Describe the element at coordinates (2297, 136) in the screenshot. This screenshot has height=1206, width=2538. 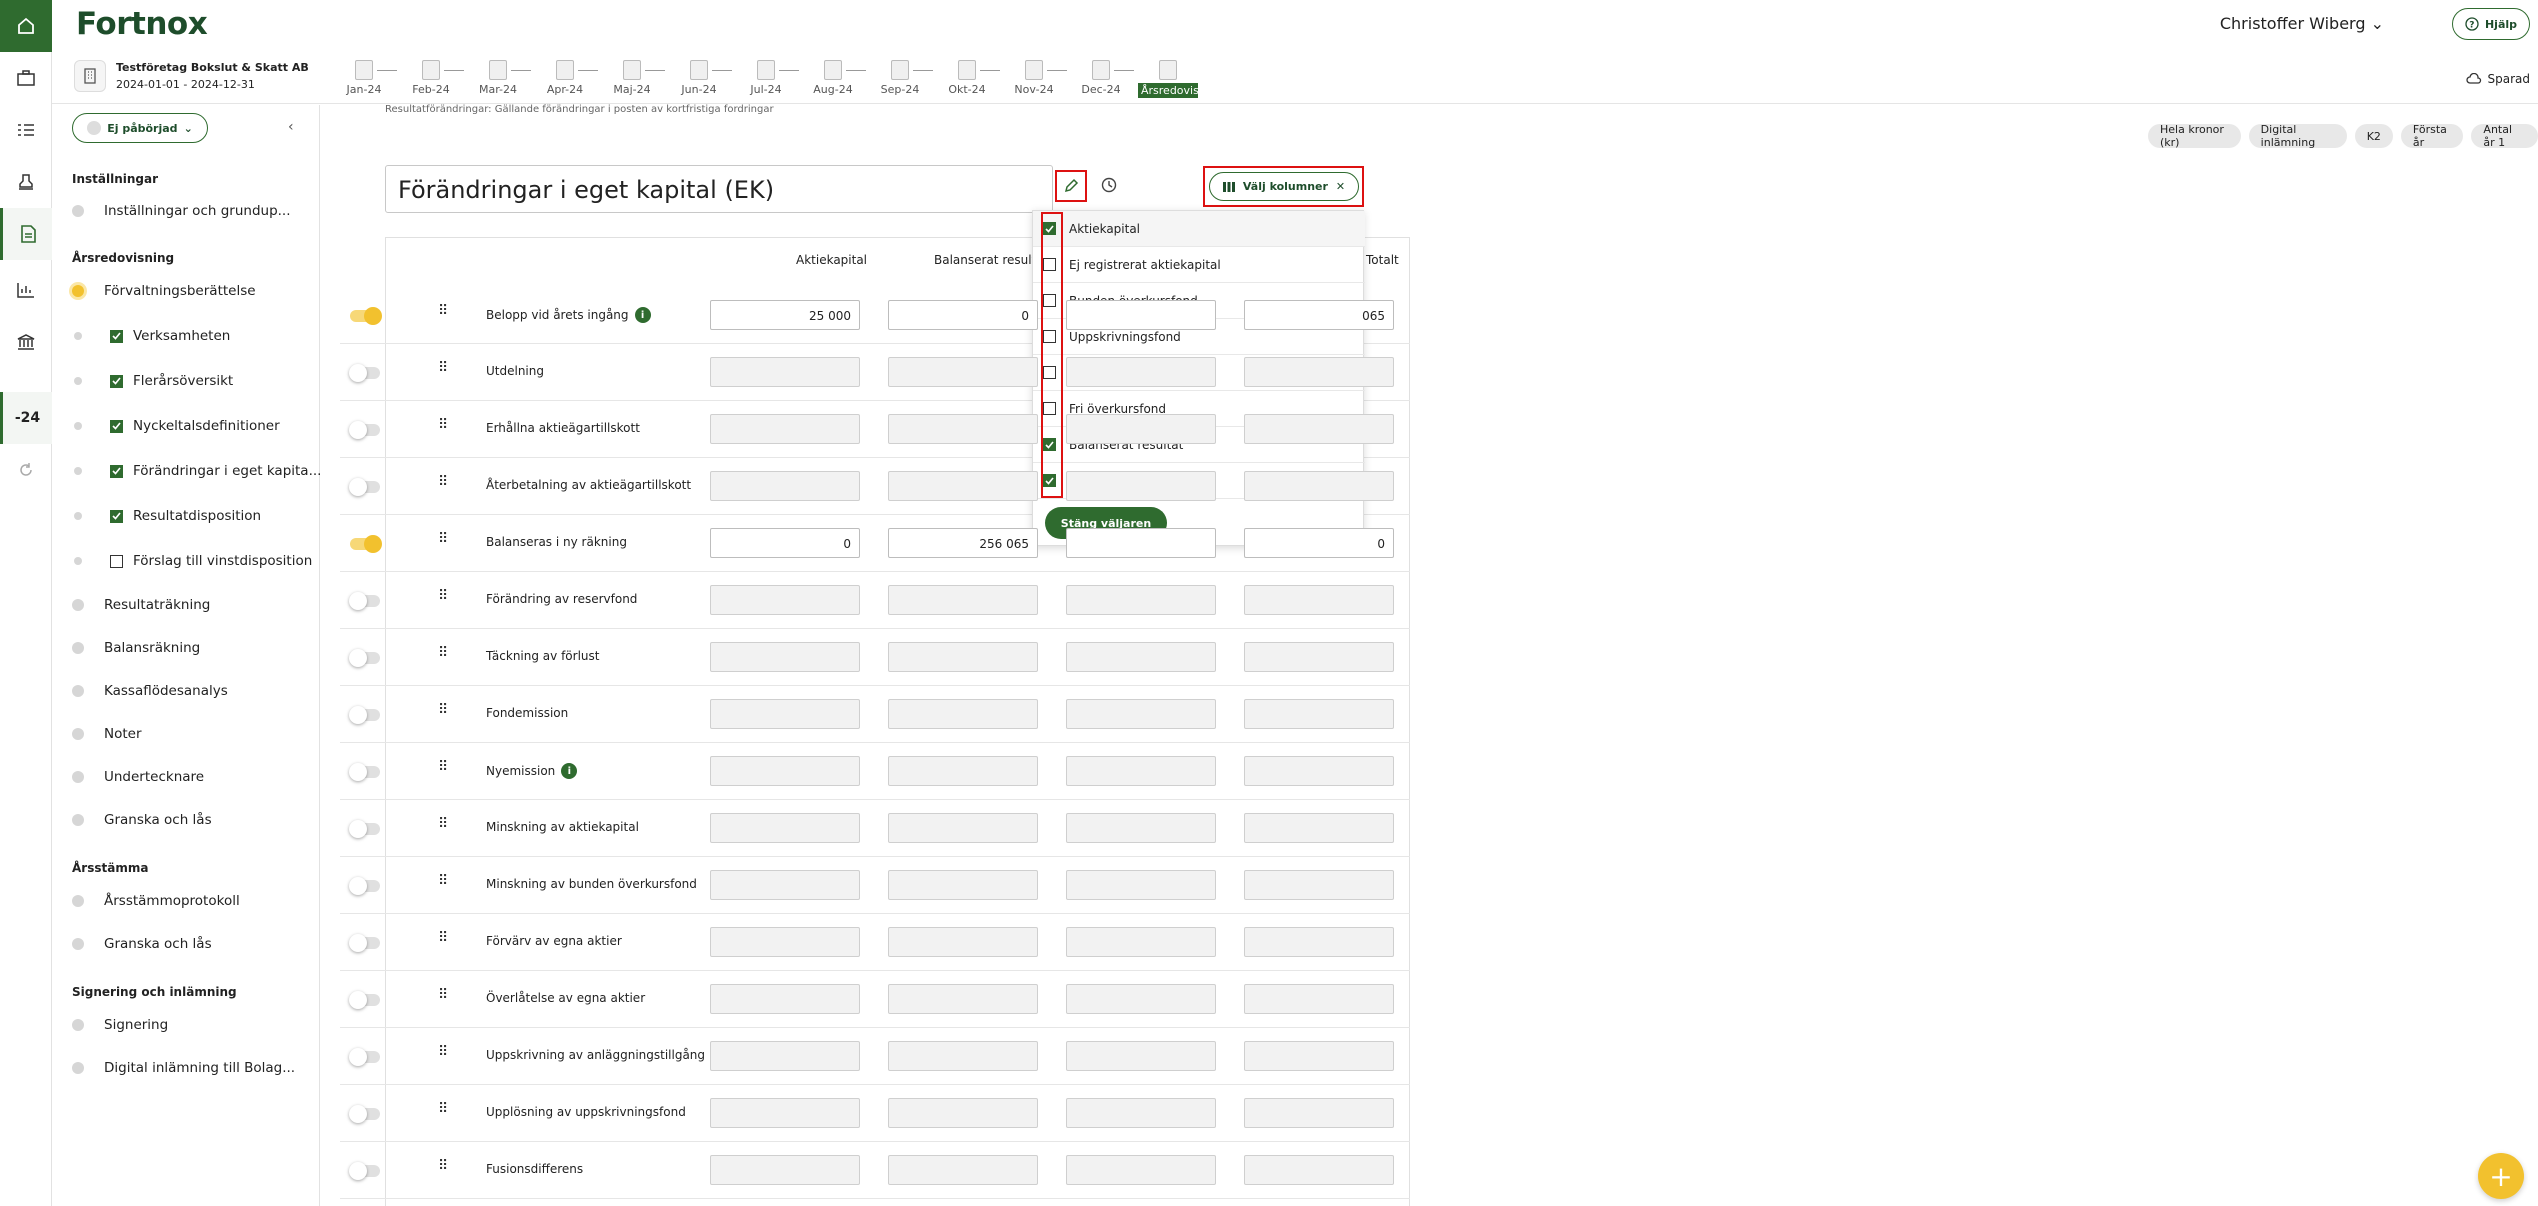
I see `tag-1: Digital inlämning` at that location.